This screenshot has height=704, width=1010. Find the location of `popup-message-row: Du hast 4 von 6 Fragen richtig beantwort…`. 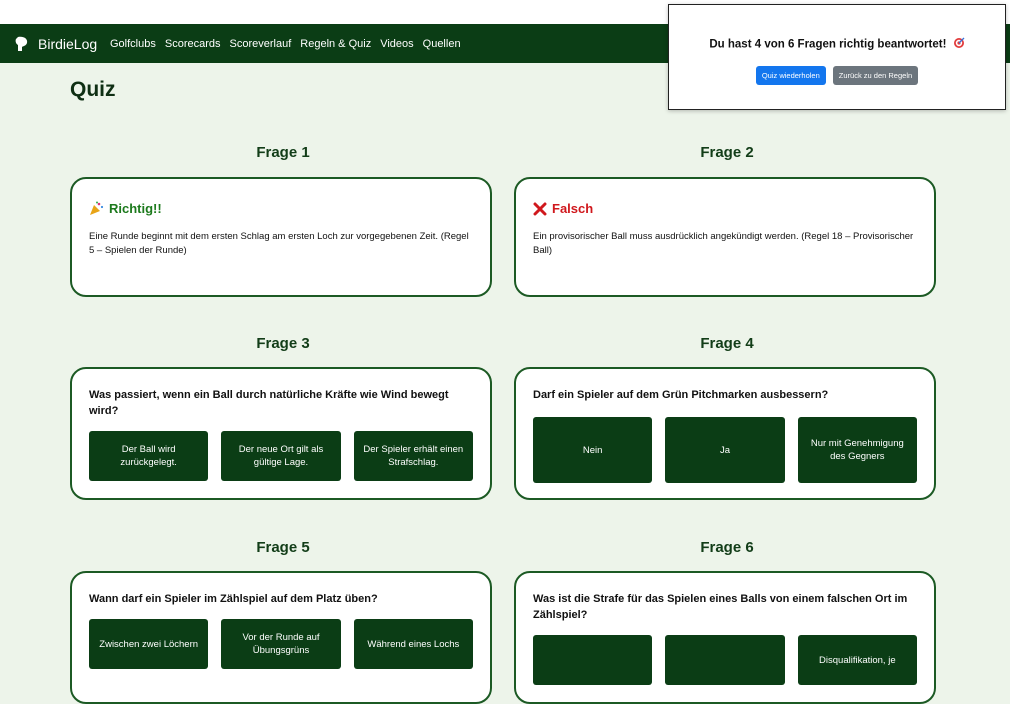

popup-message-row: Du hast 4 von 6 Fragen richtig beantwort… is located at coordinates (837, 44).